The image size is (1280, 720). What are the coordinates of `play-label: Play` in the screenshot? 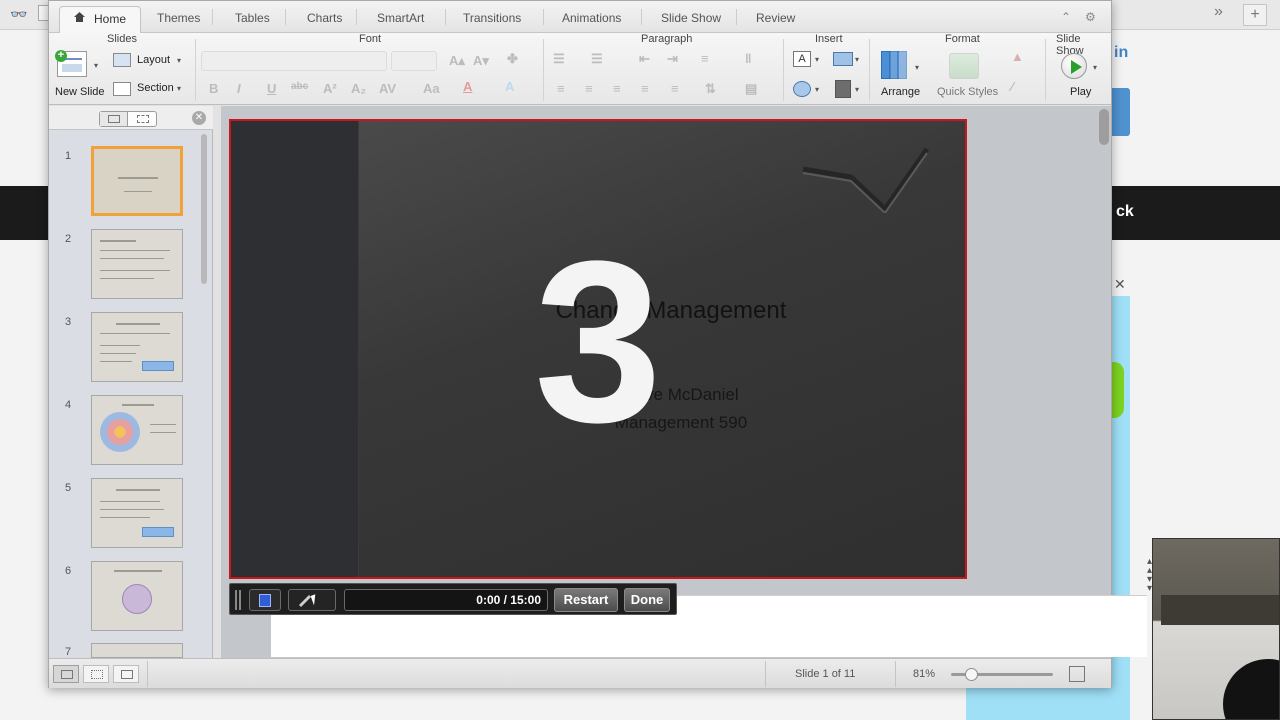 It's located at (1081, 92).